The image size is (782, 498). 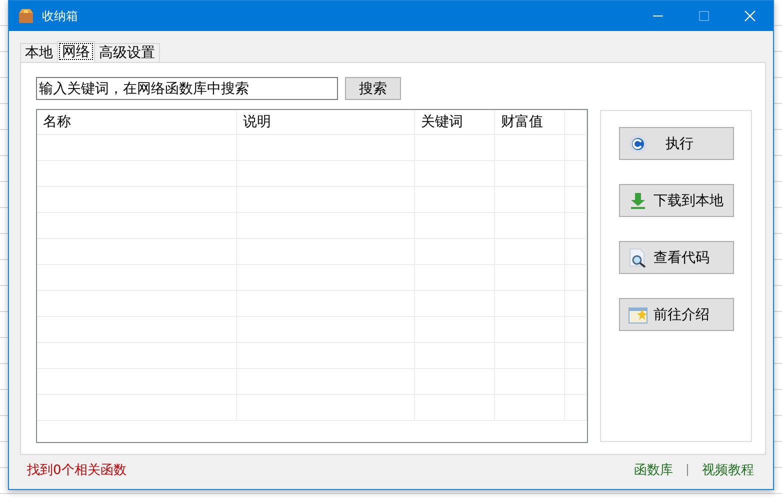 What do you see at coordinates (326, 122) in the screenshot?
I see `column-header: 说明` at bounding box center [326, 122].